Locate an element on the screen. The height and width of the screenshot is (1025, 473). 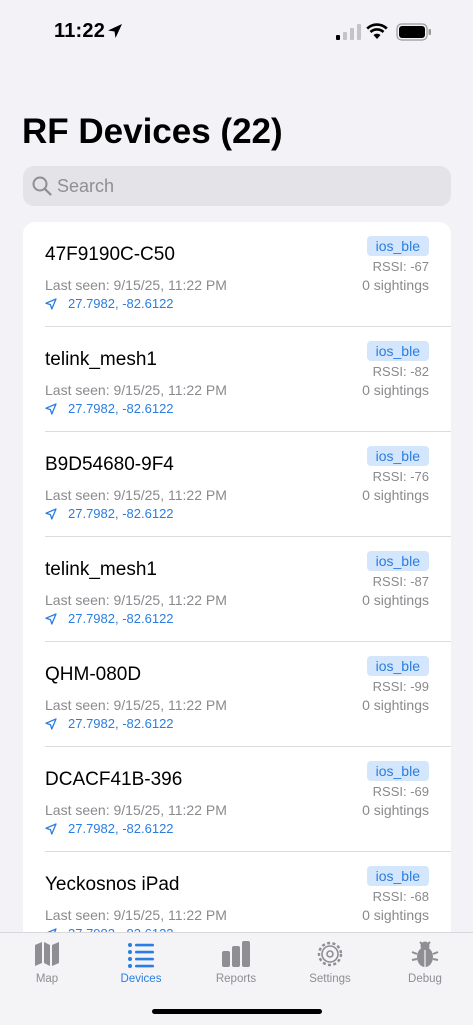
rssi-value: RSSI: -82 is located at coordinates (400, 371).